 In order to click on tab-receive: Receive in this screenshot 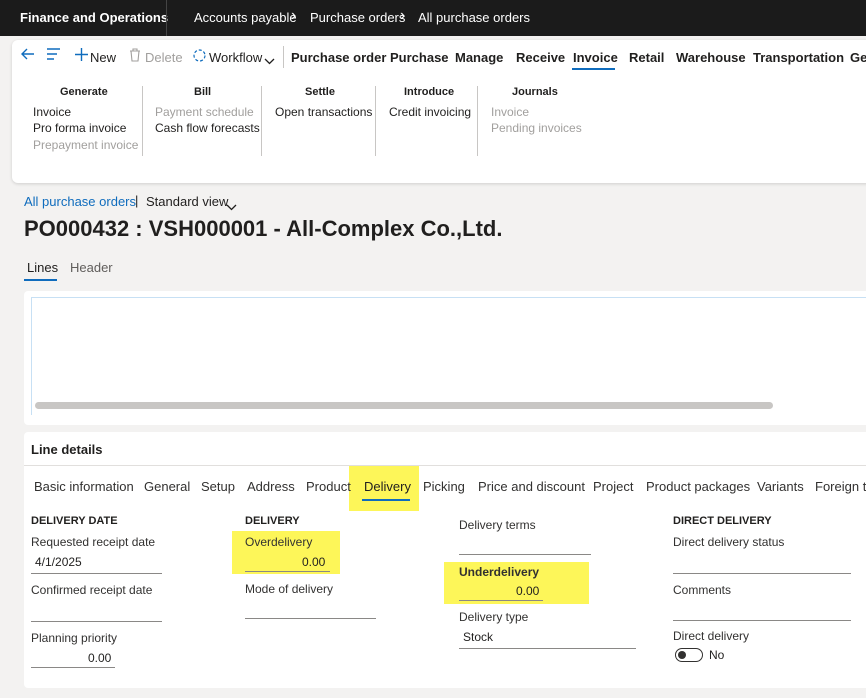, I will do `click(540, 57)`.